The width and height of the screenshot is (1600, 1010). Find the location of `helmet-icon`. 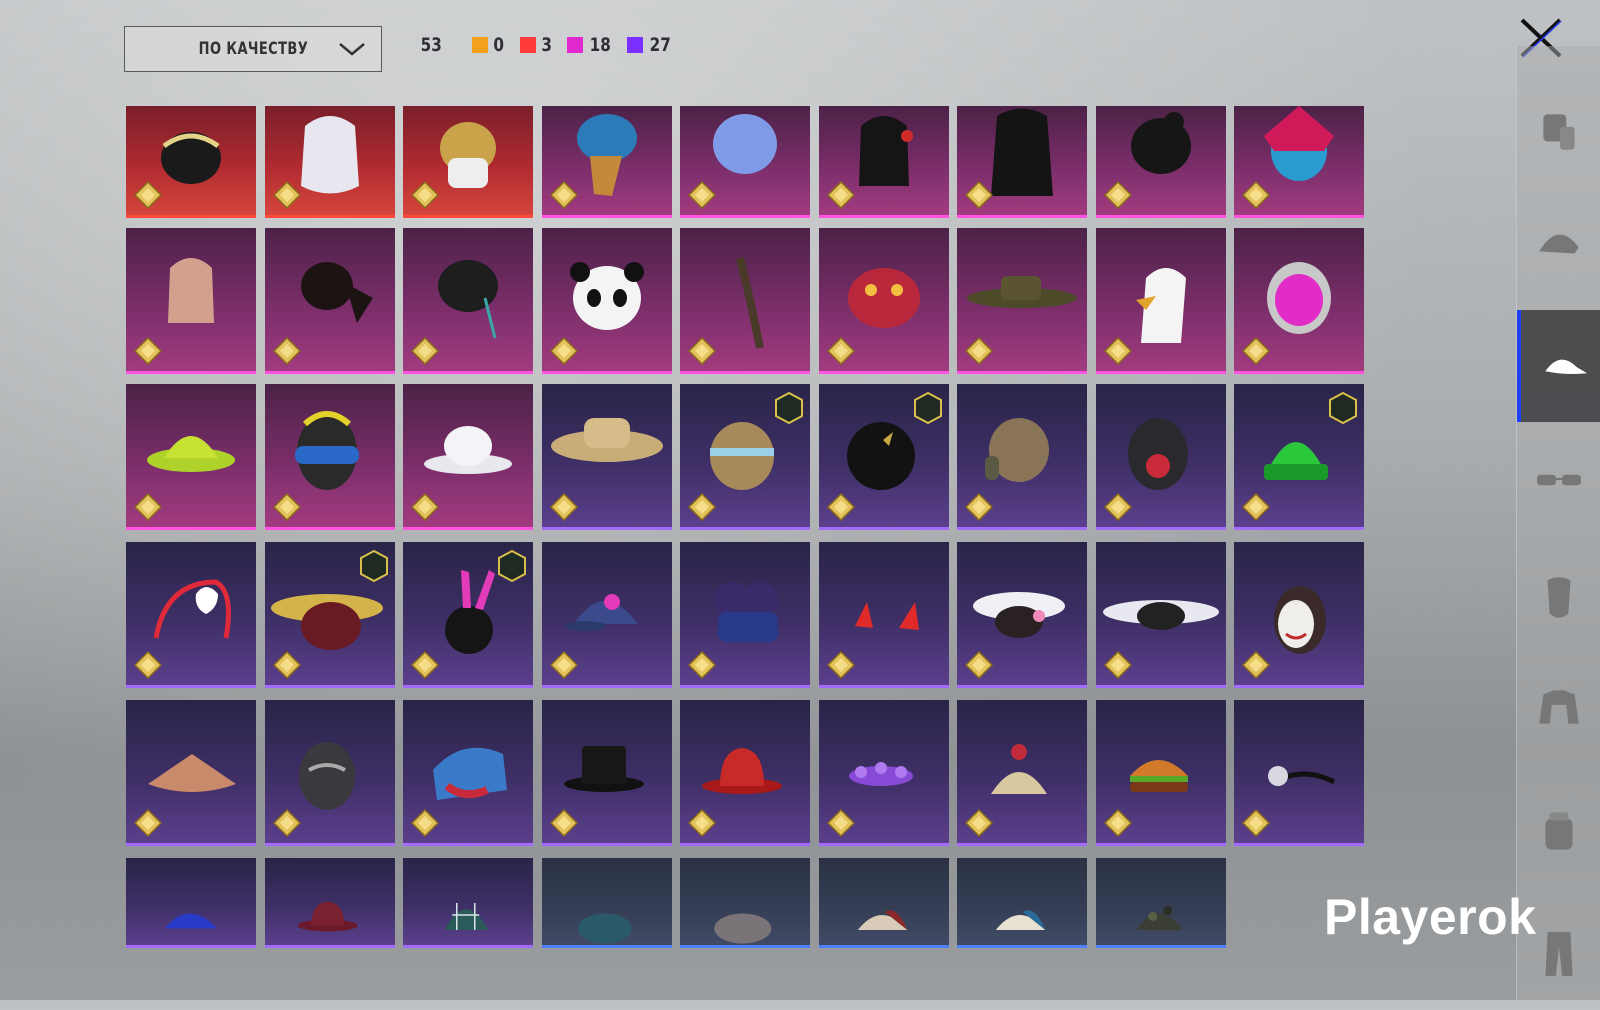

helmet-icon is located at coordinates (1559, 244).